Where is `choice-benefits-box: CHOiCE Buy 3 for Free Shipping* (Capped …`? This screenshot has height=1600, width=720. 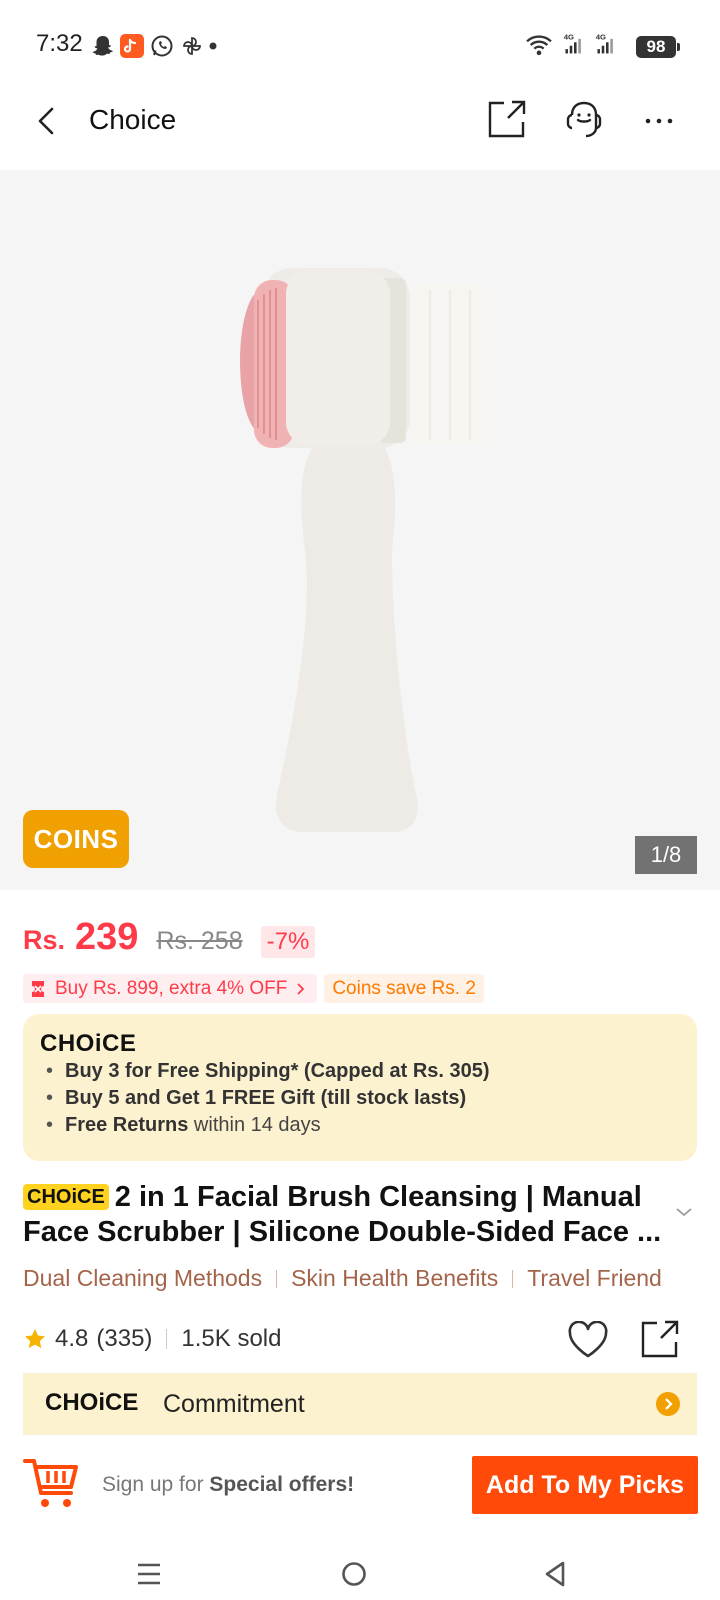
choice-benefits-box: CHOiCE Buy 3 for Free Shipping* (Capped … is located at coordinates (360, 1087).